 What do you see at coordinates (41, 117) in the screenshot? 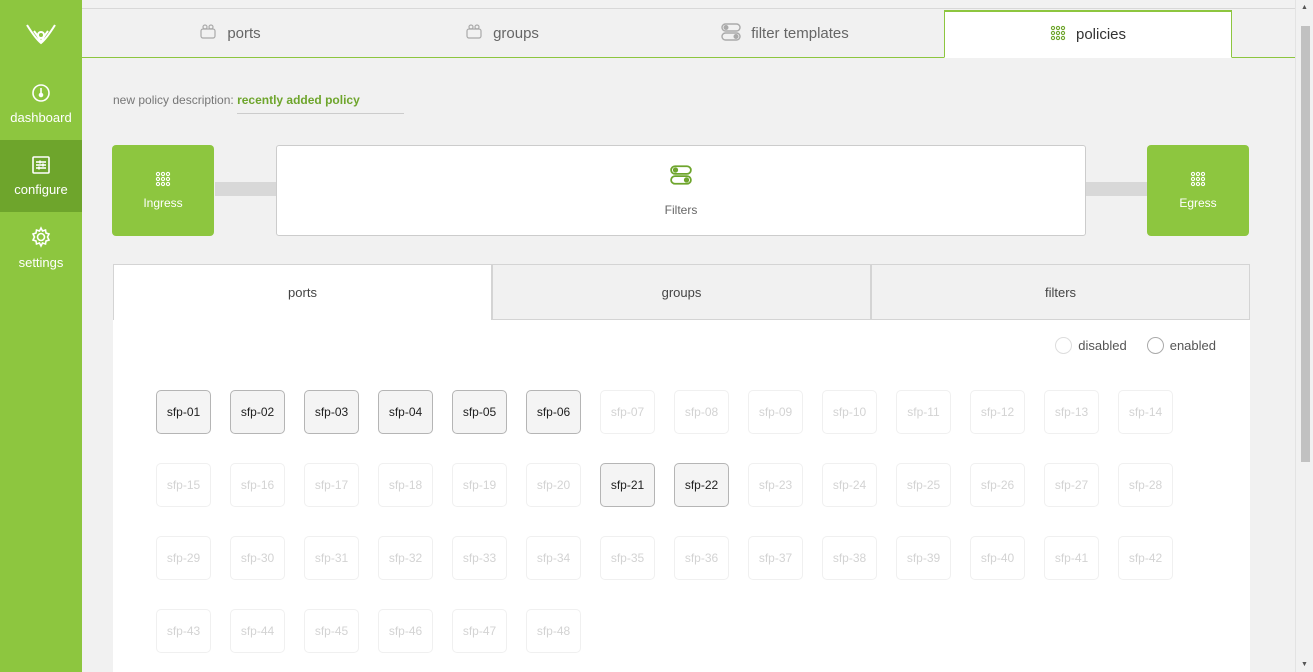
I see `sidebar-item-label: dashboard` at bounding box center [41, 117].